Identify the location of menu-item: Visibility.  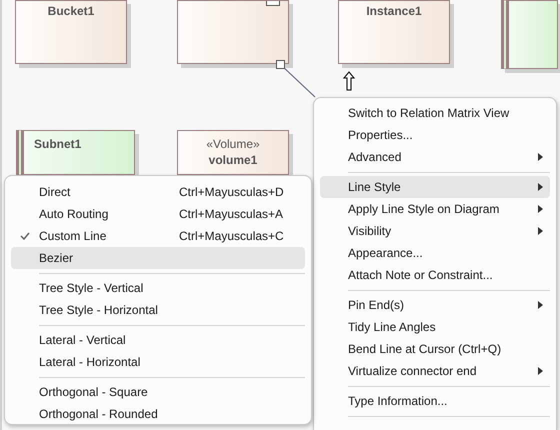
(435, 231).